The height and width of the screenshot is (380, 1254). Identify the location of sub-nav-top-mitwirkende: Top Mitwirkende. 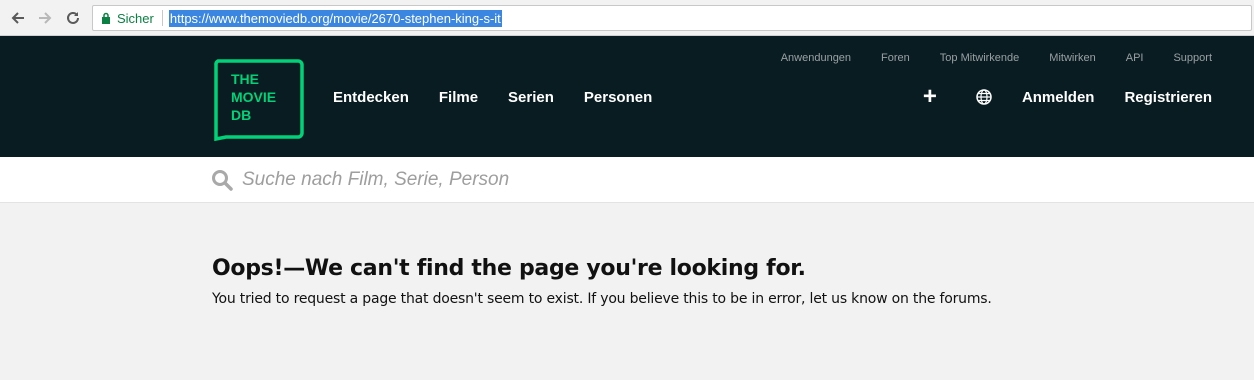
(979, 58).